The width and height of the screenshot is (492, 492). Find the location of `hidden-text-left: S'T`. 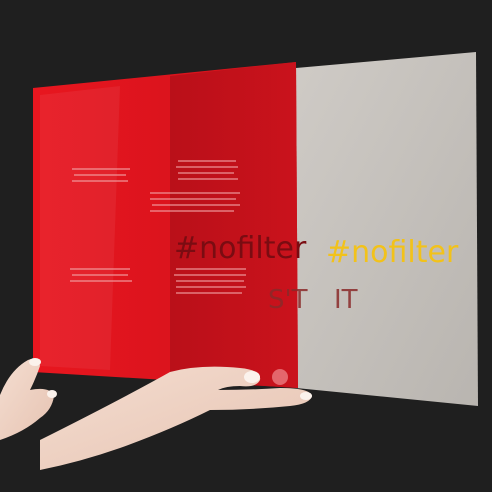

hidden-text-left: S'T is located at coordinates (288, 300).